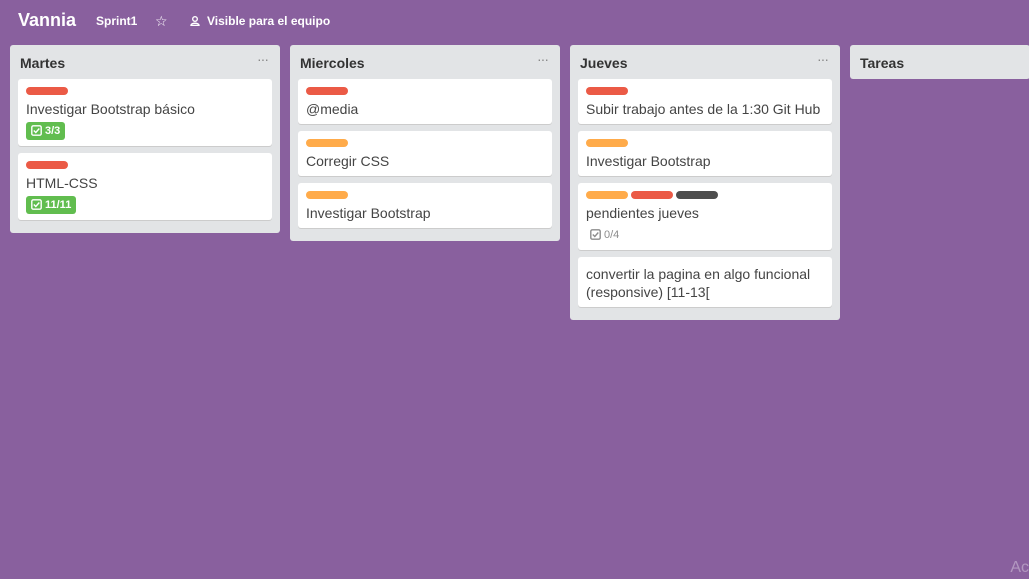 The width and height of the screenshot is (1029, 579). What do you see at coordinates (348, 161) in the screenshot?
I see `card-title: Corregir CSS` at bounding box center [348, 161].